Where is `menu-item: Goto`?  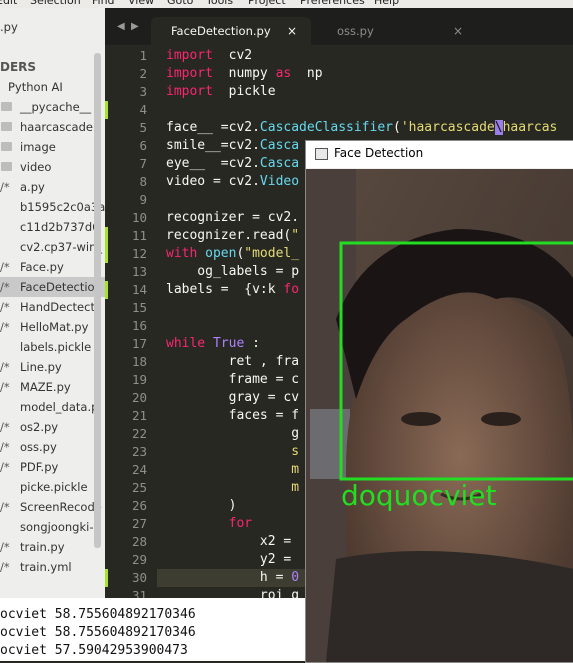 menu-item: Goto is located at coordinates (180, 3).